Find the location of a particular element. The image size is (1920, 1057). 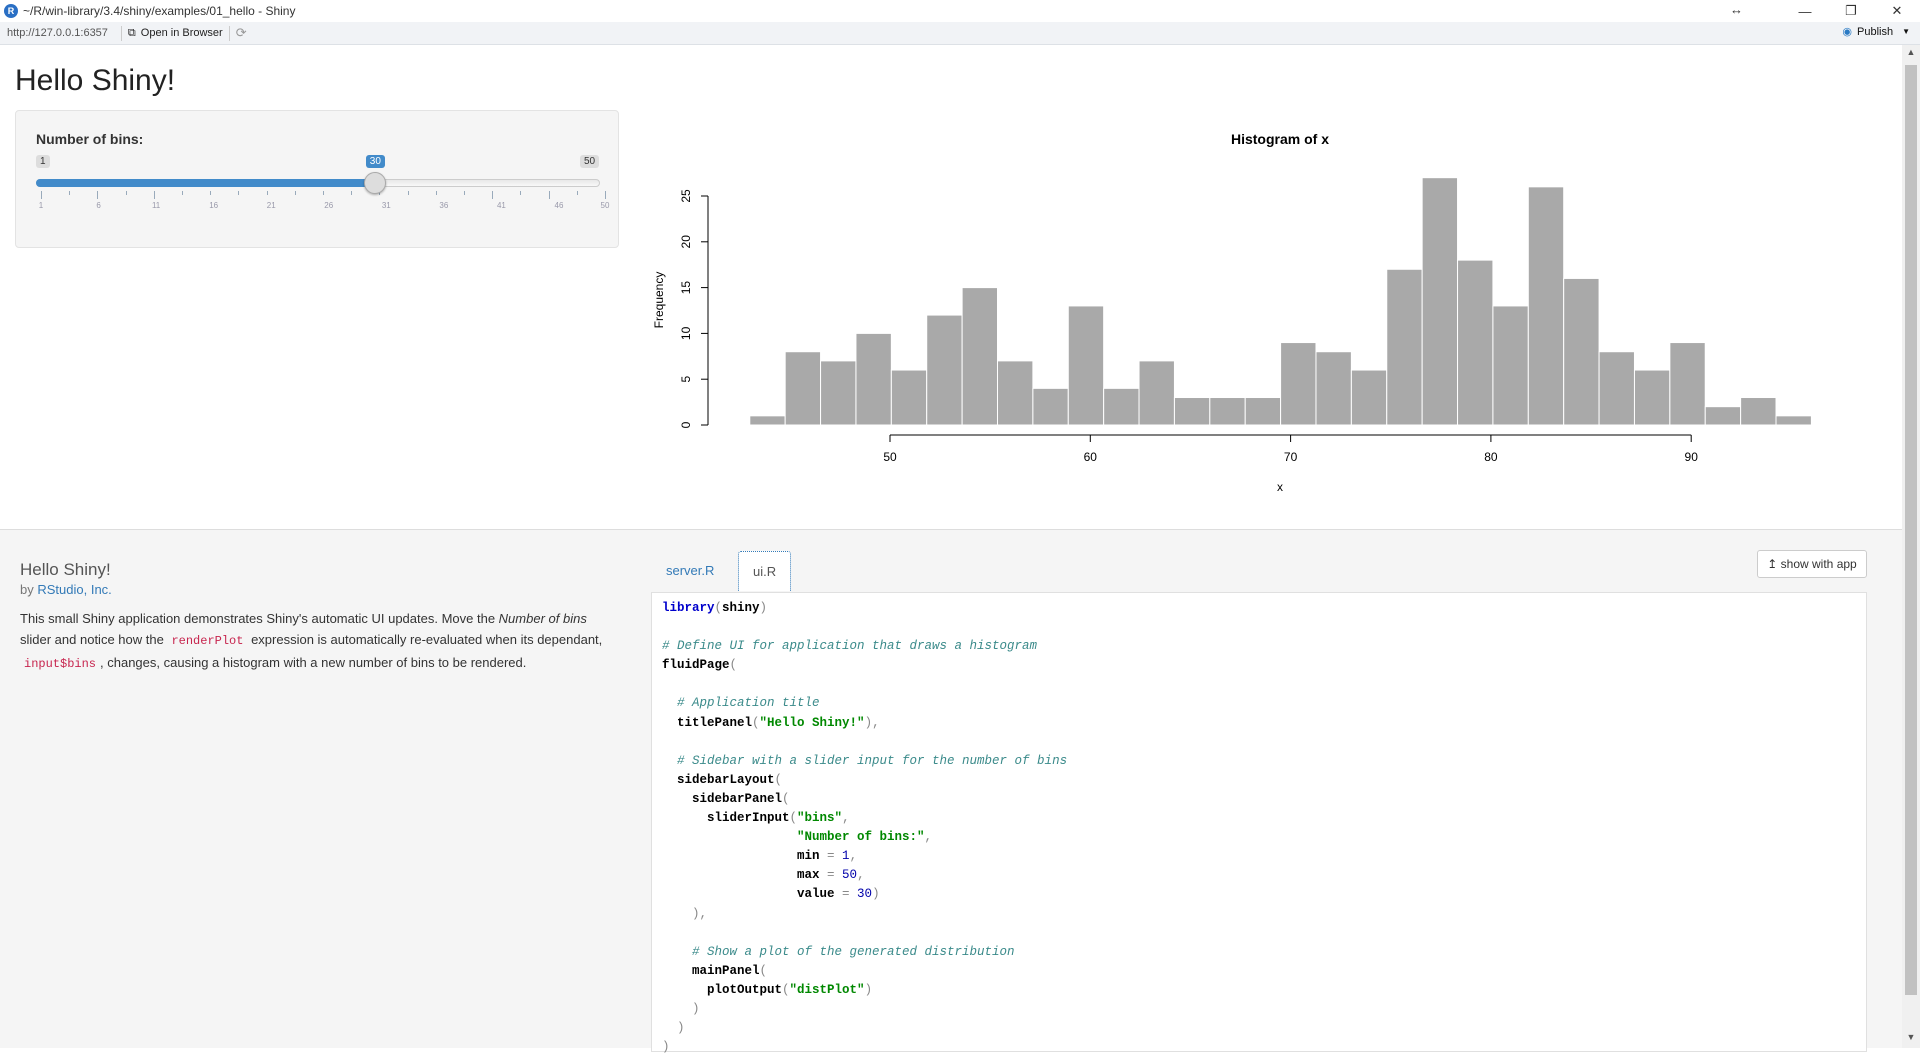

slider-tick-label: 50 is located at coordinates (605, 205).